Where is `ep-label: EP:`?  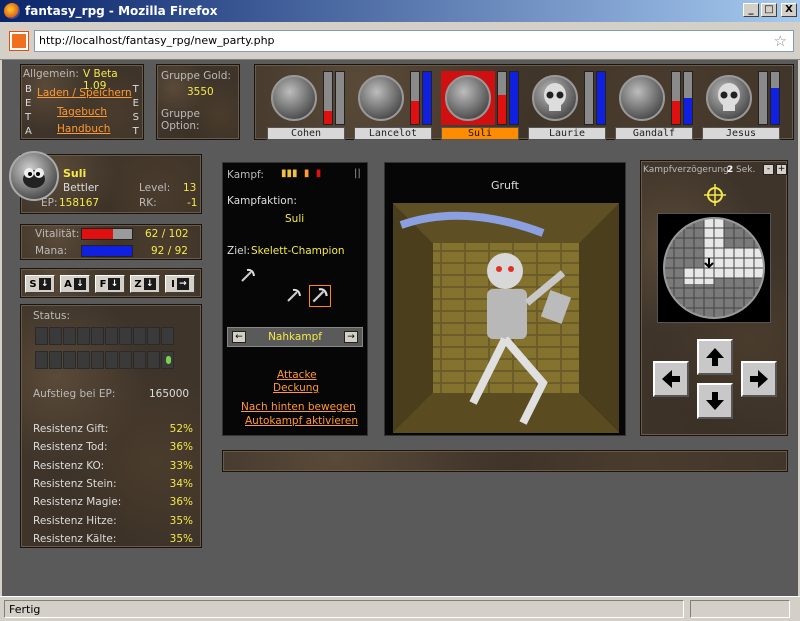
ep-label: EP: is located at coordinates (49, 203).